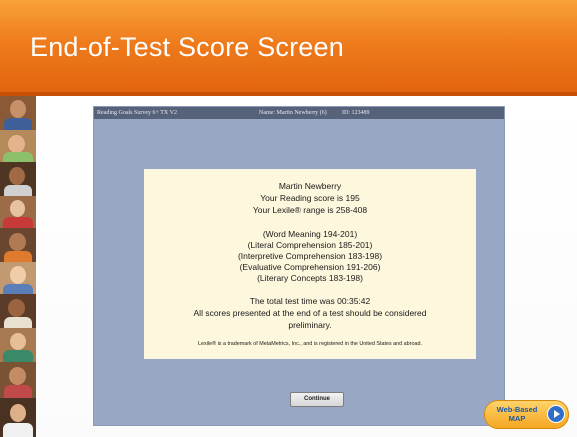  Describe the element at coordinates (310, 210) in the screenshot. I see `lexile-range: Your Lexile® range is 258-408` at that location.